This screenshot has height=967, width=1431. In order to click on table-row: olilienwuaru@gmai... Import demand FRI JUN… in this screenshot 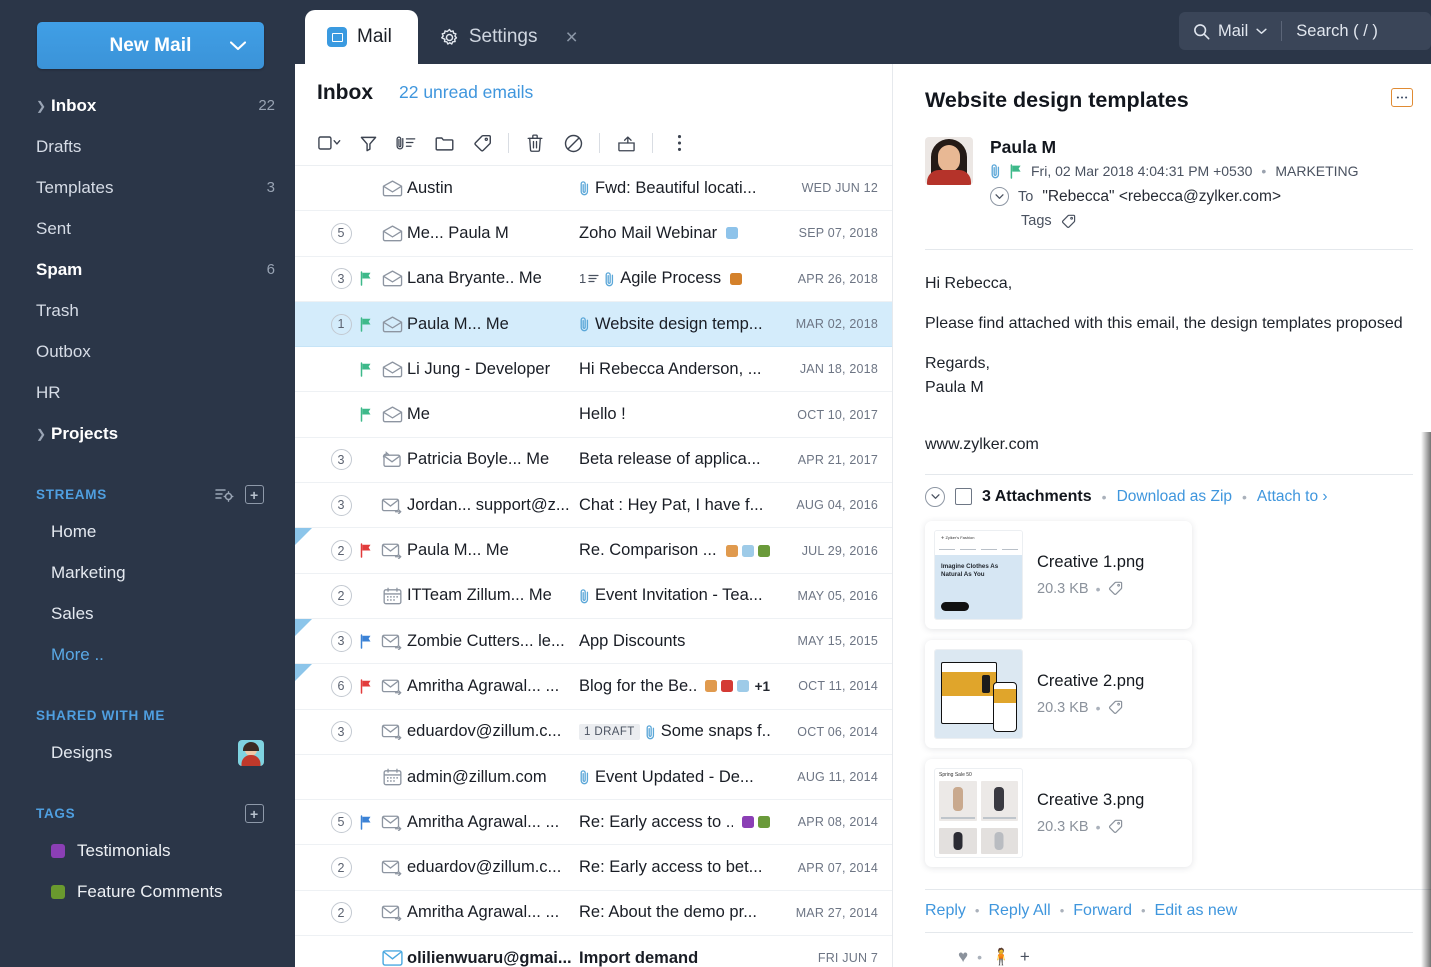, I will do `click(593, 951)`.